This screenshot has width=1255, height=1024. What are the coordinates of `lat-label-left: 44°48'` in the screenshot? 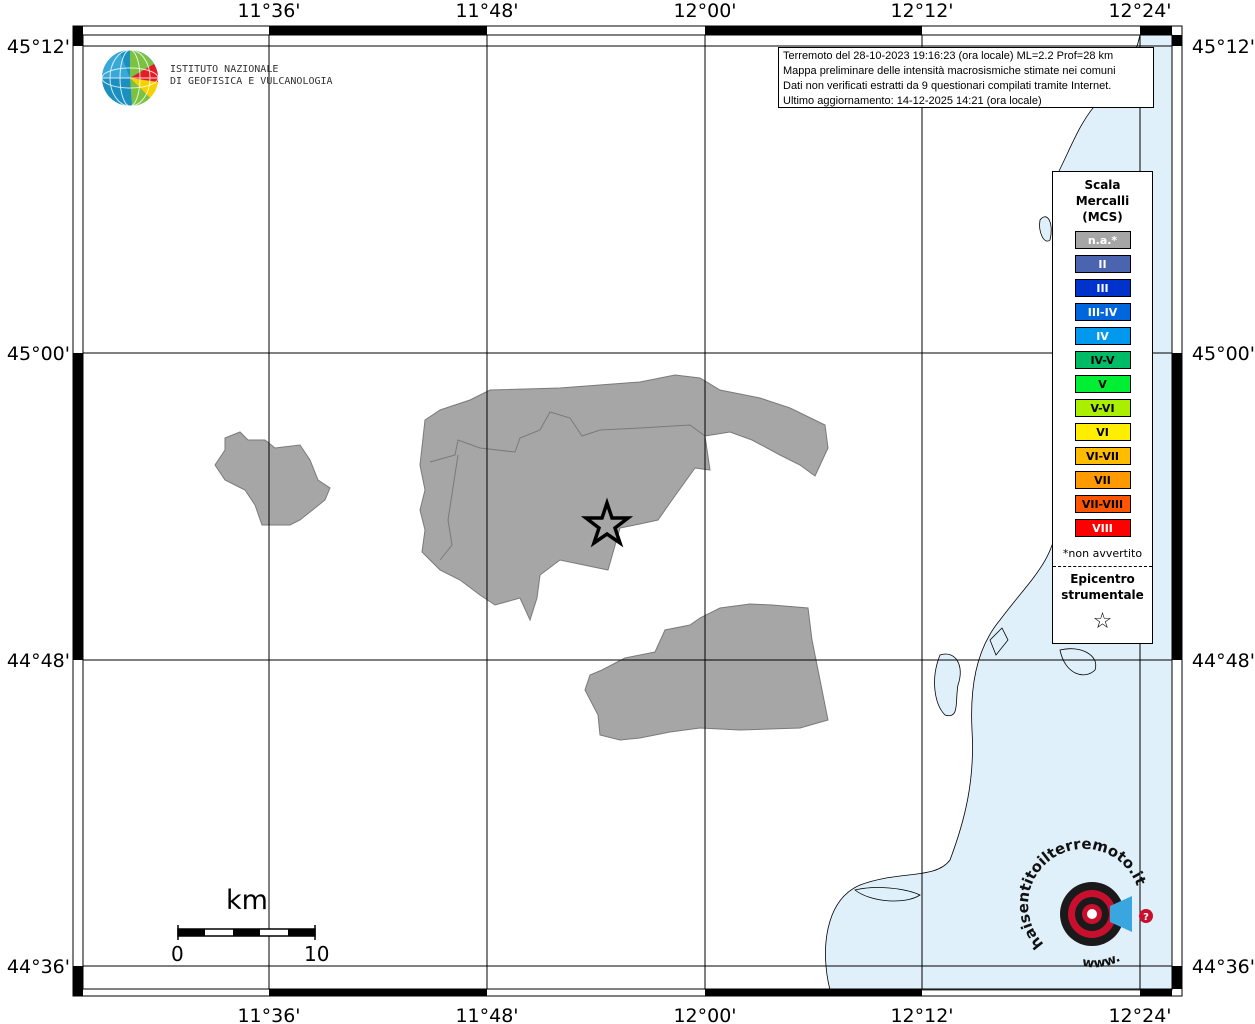 It's located at (38, 661).